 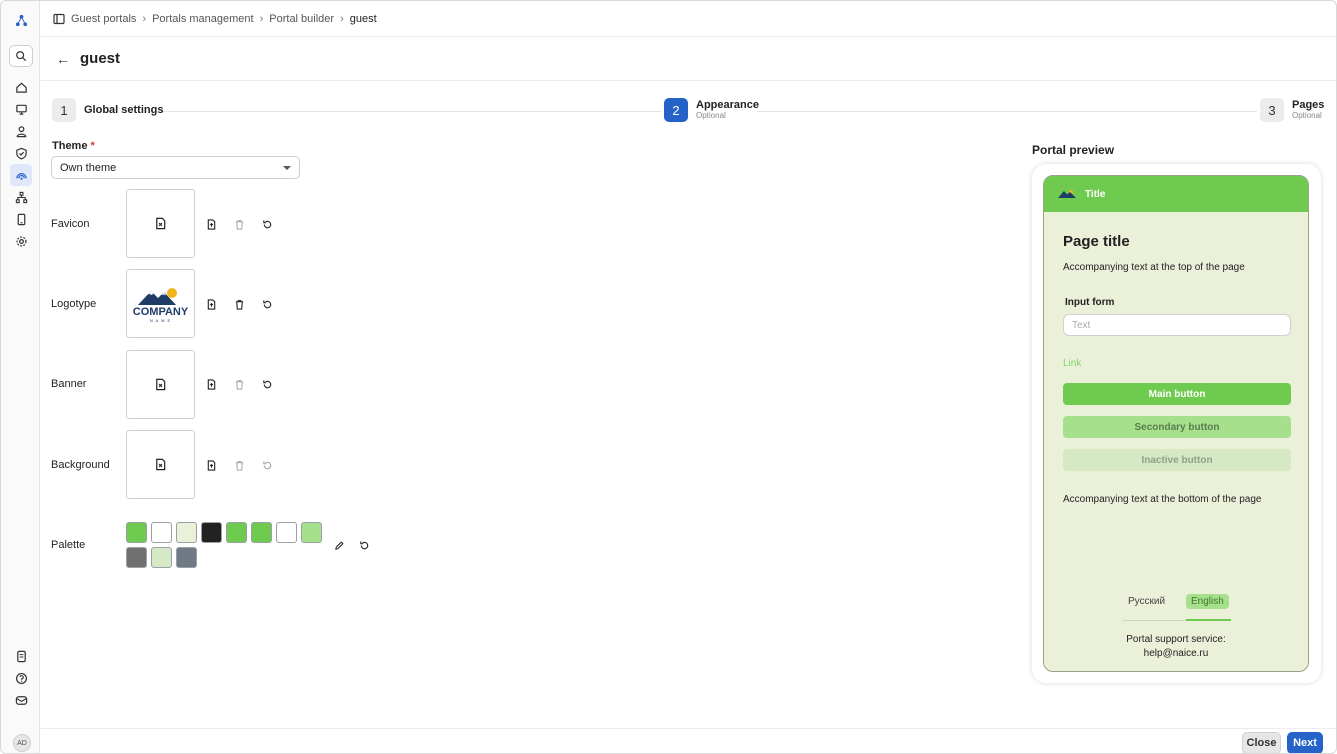 What do you see at coordinates (1096, 241) in the screenshot?
I see `preview-page-title: Page title` at bounding box center [1096, 241].